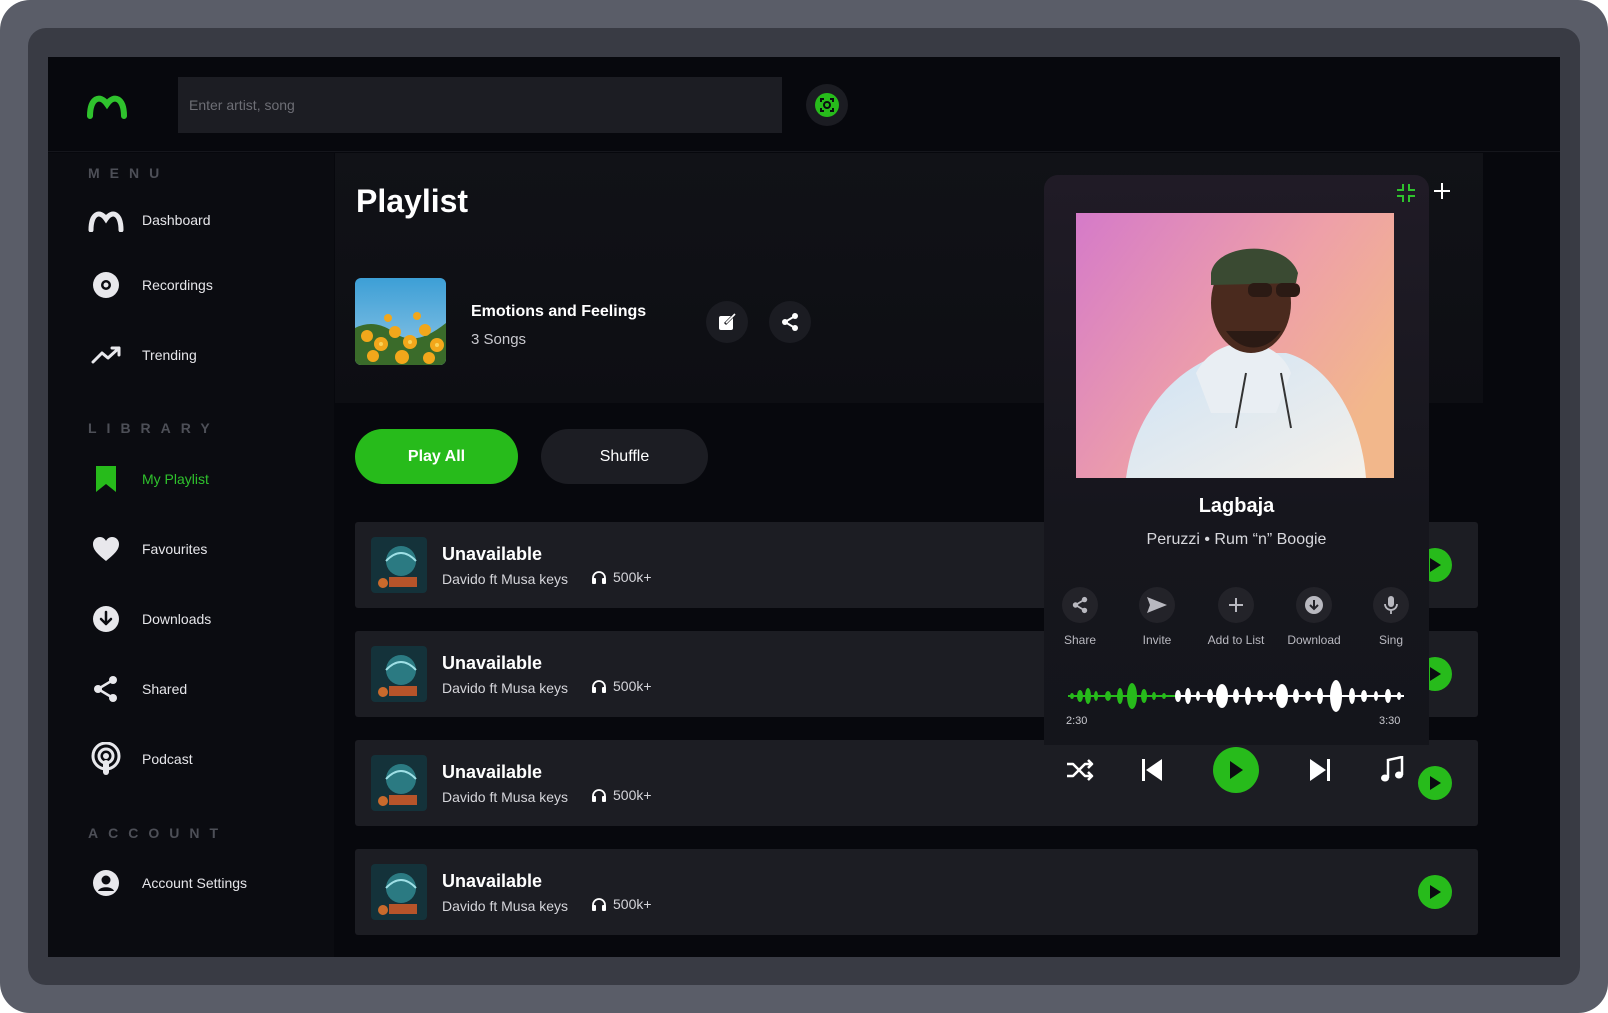  I want to click on logo-icon, so click(107, 105).